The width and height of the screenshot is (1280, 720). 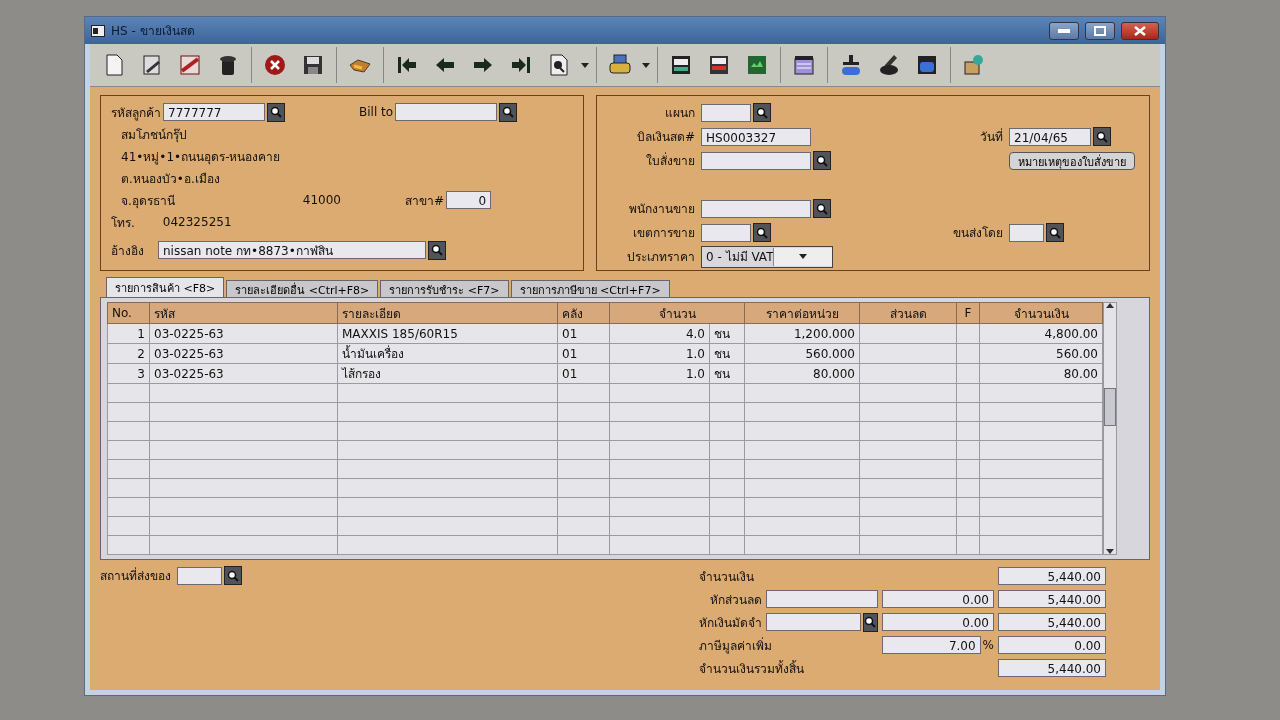 I want to click on input-field: 7777777, so click(x=214, y=112).